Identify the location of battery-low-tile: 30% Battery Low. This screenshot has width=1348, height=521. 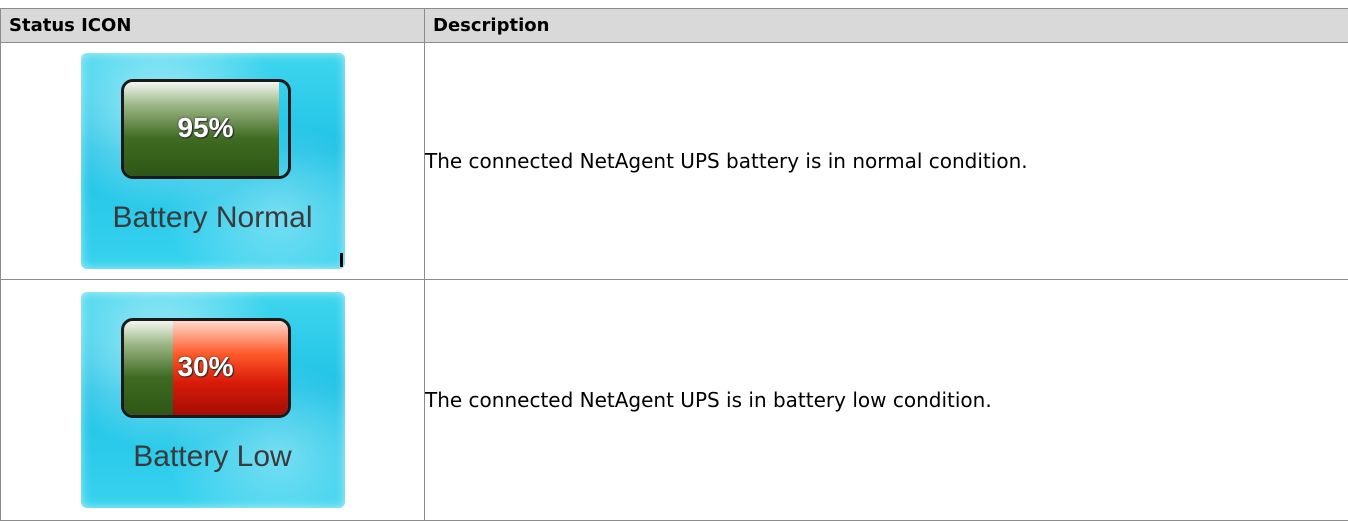
(213, 400).